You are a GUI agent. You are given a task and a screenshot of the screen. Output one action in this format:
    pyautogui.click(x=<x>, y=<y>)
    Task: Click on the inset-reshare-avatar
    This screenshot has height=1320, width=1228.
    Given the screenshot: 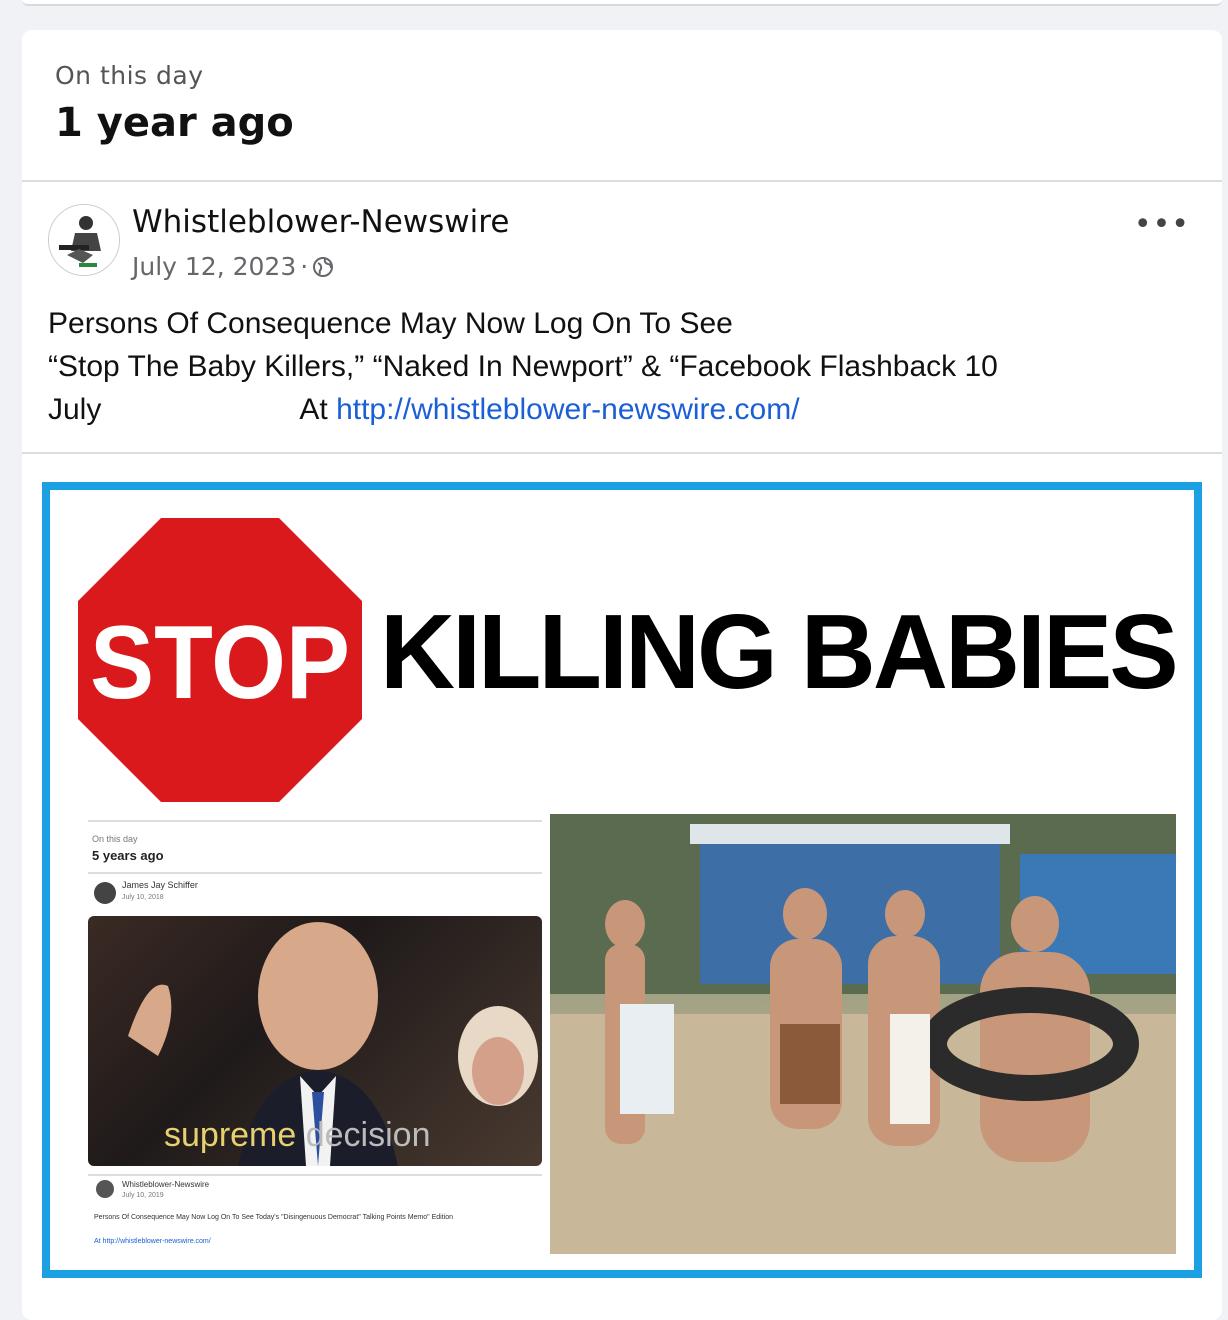 What is the action you would take?
    pyautogui.click(x=105, y=1189)
    